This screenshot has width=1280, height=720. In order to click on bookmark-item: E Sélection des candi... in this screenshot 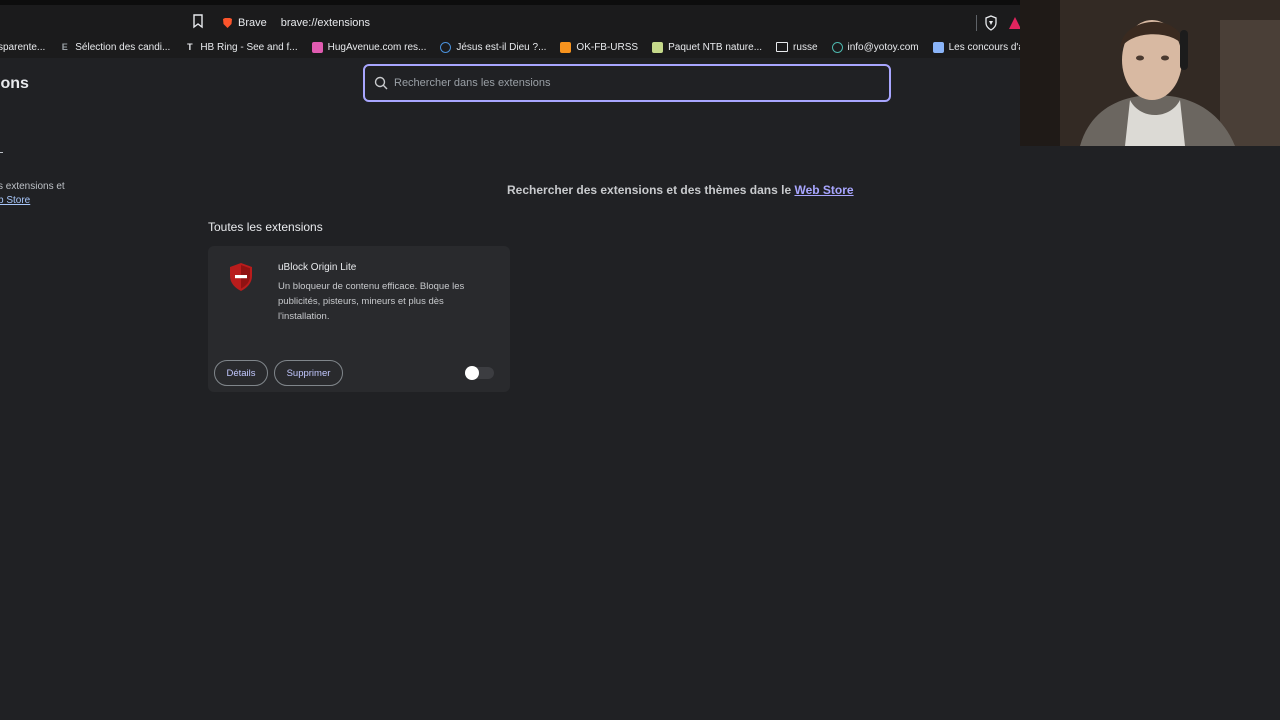, I will do `click(115, 47)`.